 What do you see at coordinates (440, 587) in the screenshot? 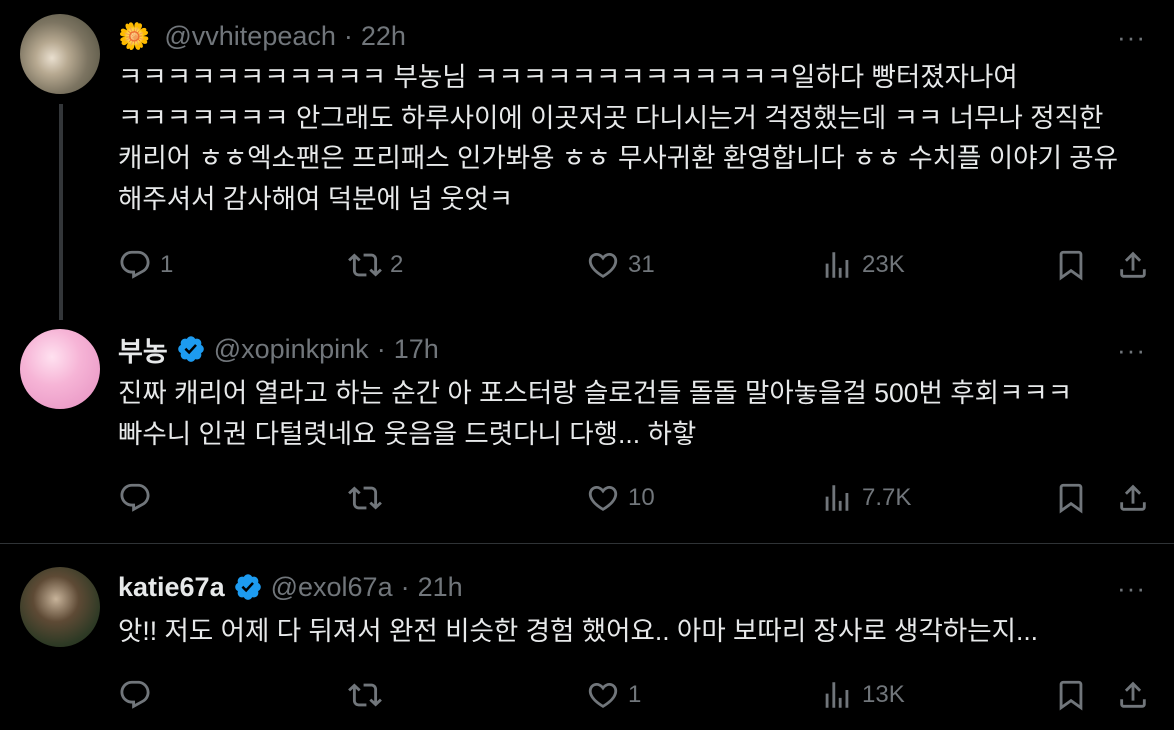
I see `timestamp: 21h` at bounding box center [440, 587].